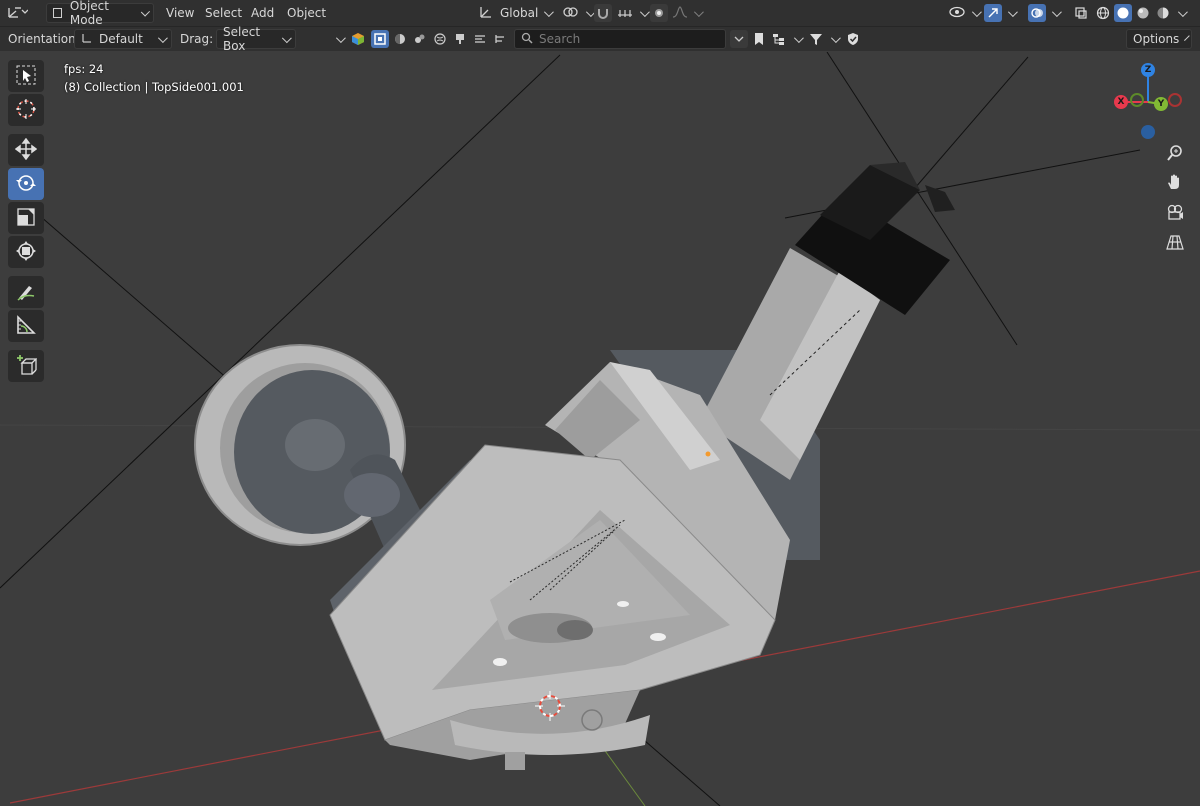  I want to click on editor-type-icon, so click(17, 13).